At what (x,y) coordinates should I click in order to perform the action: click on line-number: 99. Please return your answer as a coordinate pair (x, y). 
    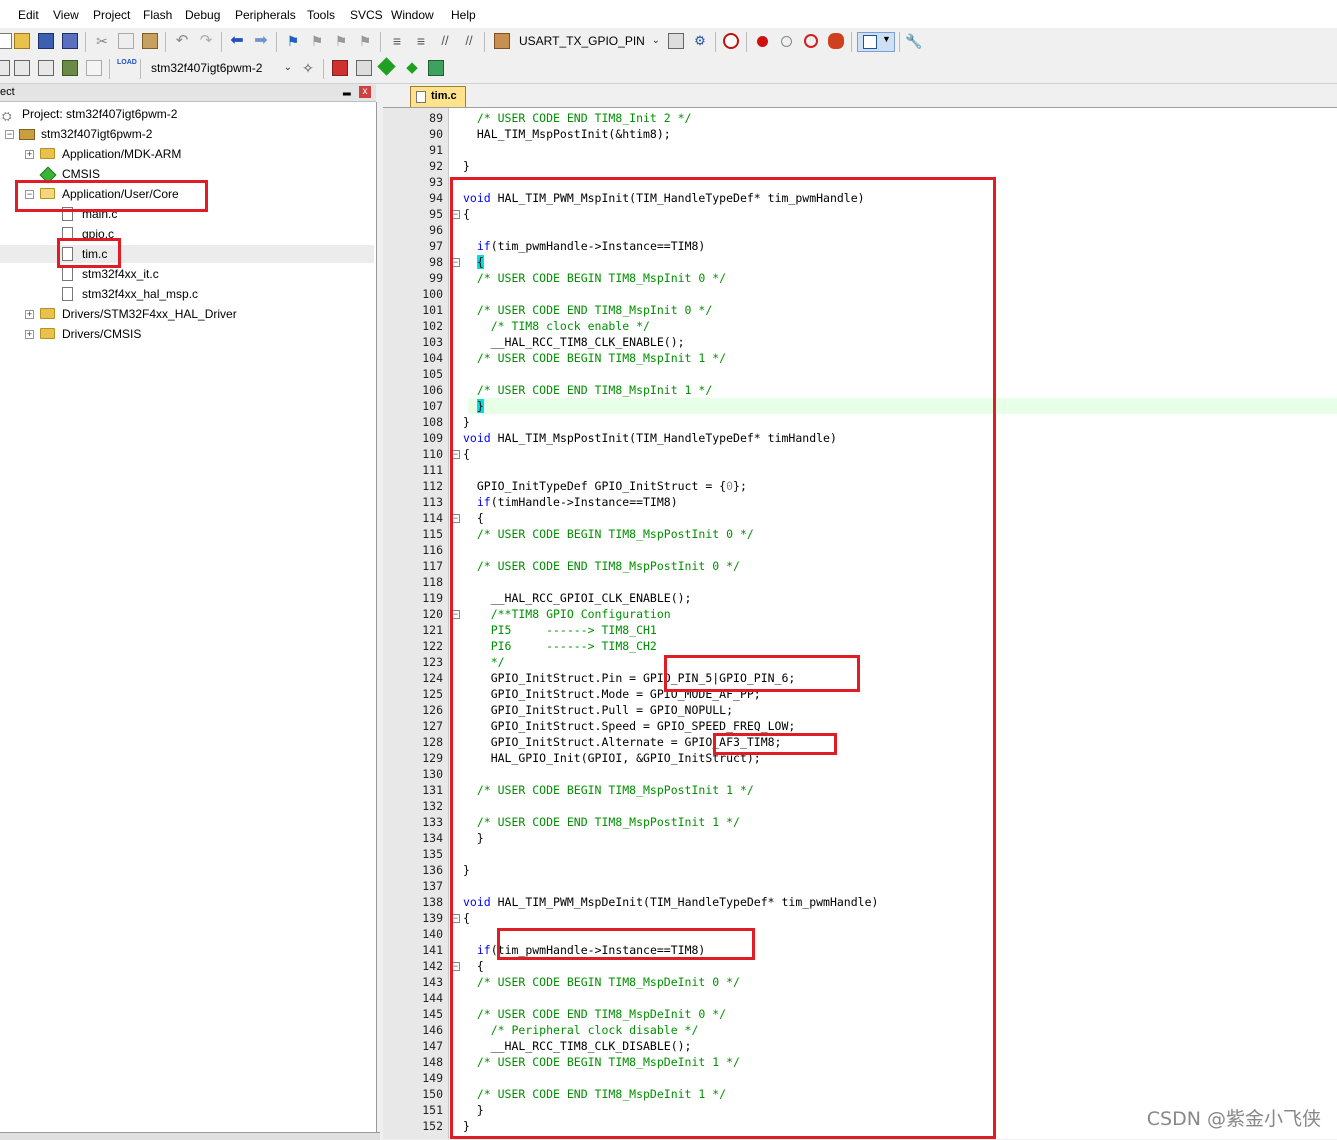
    Looking at the image, I should click on (436, 278).